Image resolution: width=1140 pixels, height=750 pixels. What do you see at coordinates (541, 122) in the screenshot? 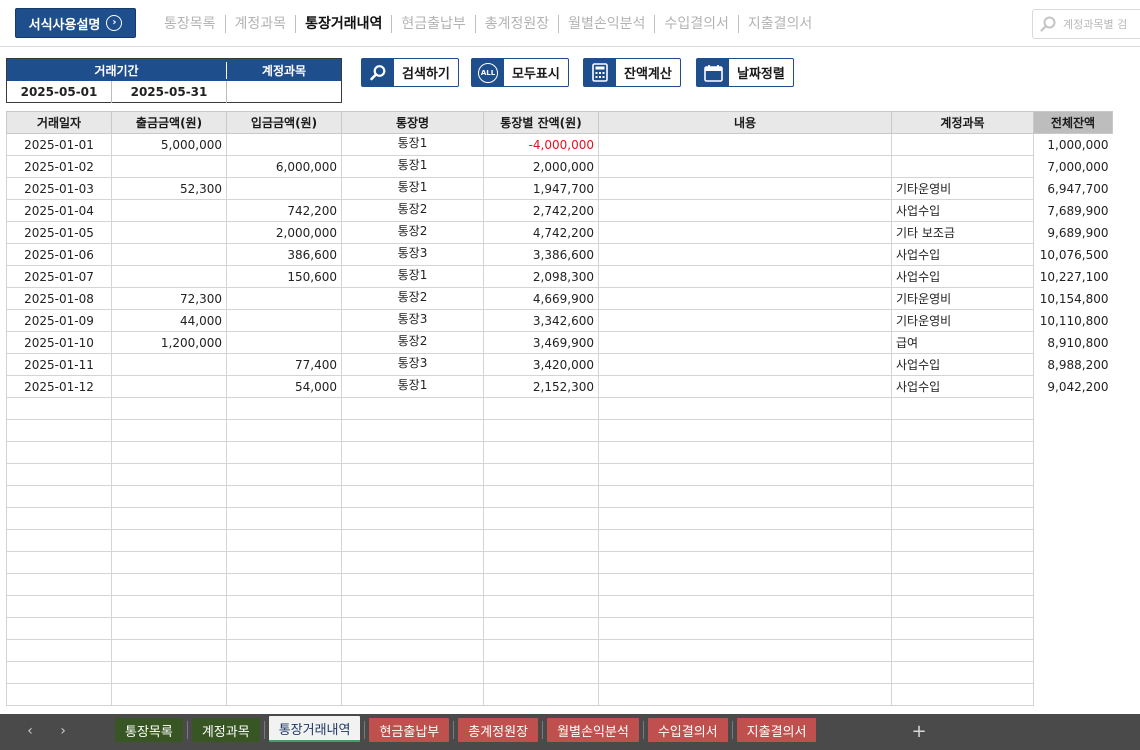
I see `column-header: 통장별 잔액(원)` at bounding box center [541, 122].